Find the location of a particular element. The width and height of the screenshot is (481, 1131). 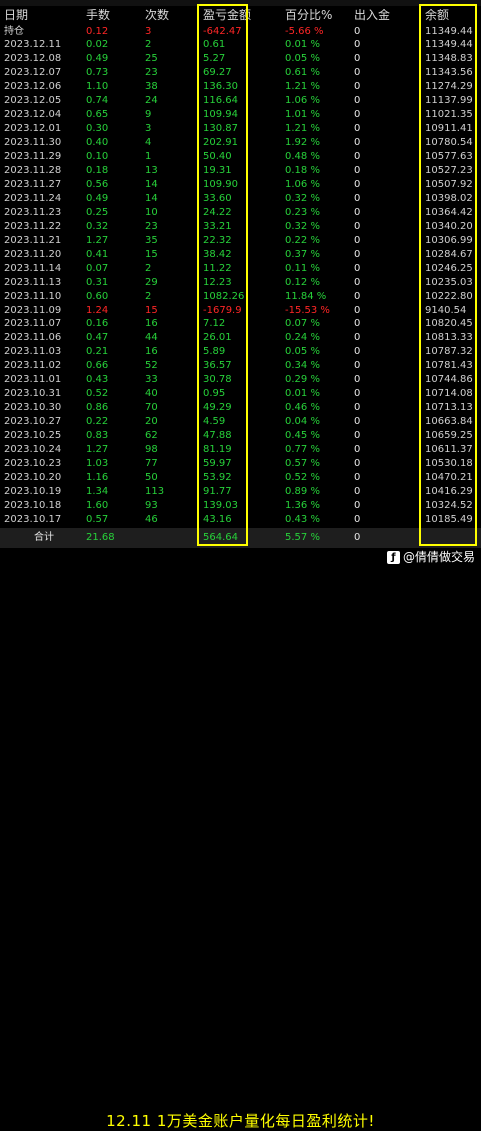

table-row: 2023.11.29 0.10 1 50.40 0.48 % 0 10577.63 is located at coordinates (240, 156).